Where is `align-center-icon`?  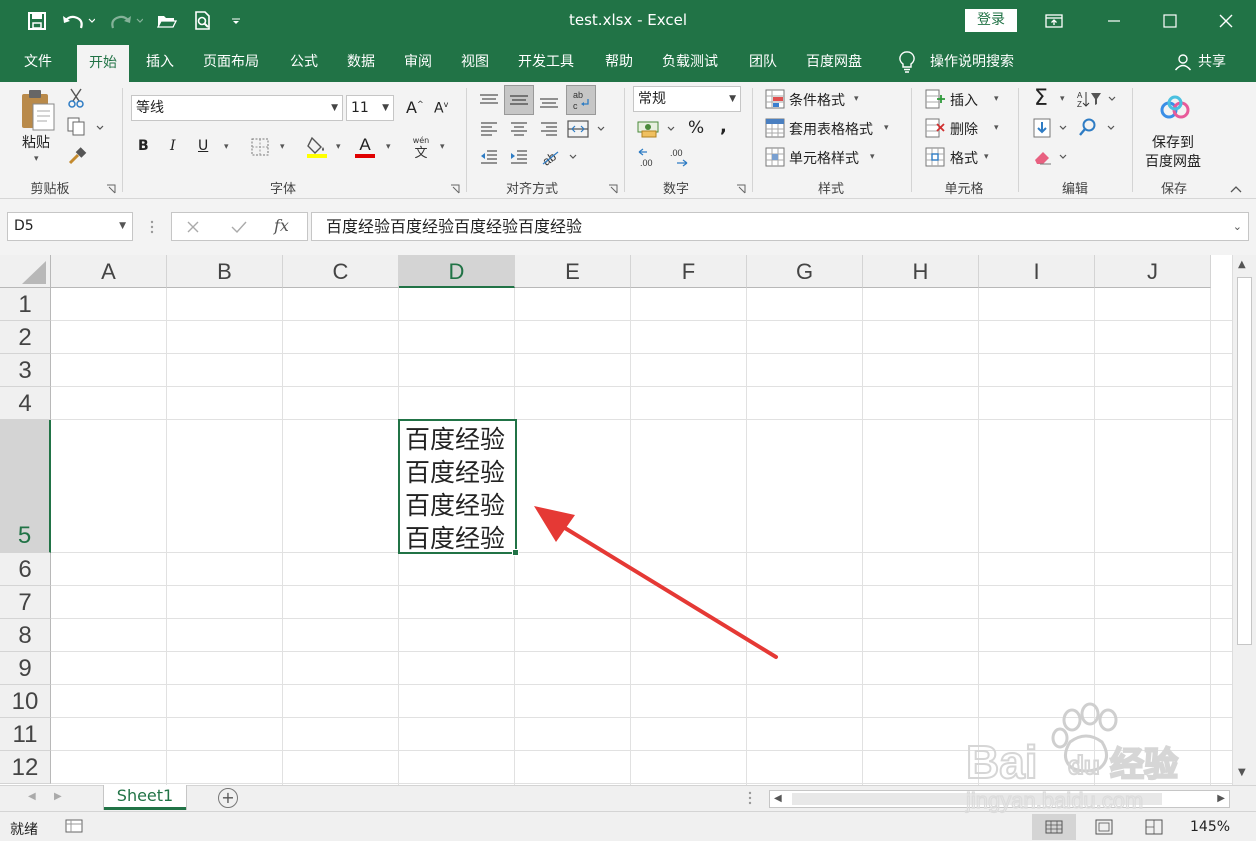 align-center-icon is located at coordinates (519, 129).